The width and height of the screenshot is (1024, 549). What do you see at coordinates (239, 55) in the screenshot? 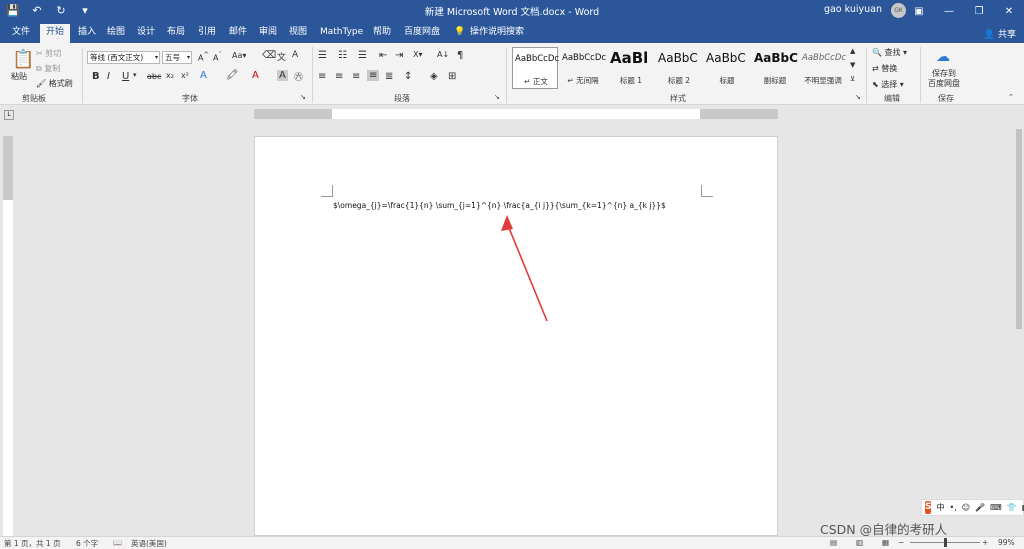
I see `change-case-icon: Aa▾` at bounding box center [239, 55].